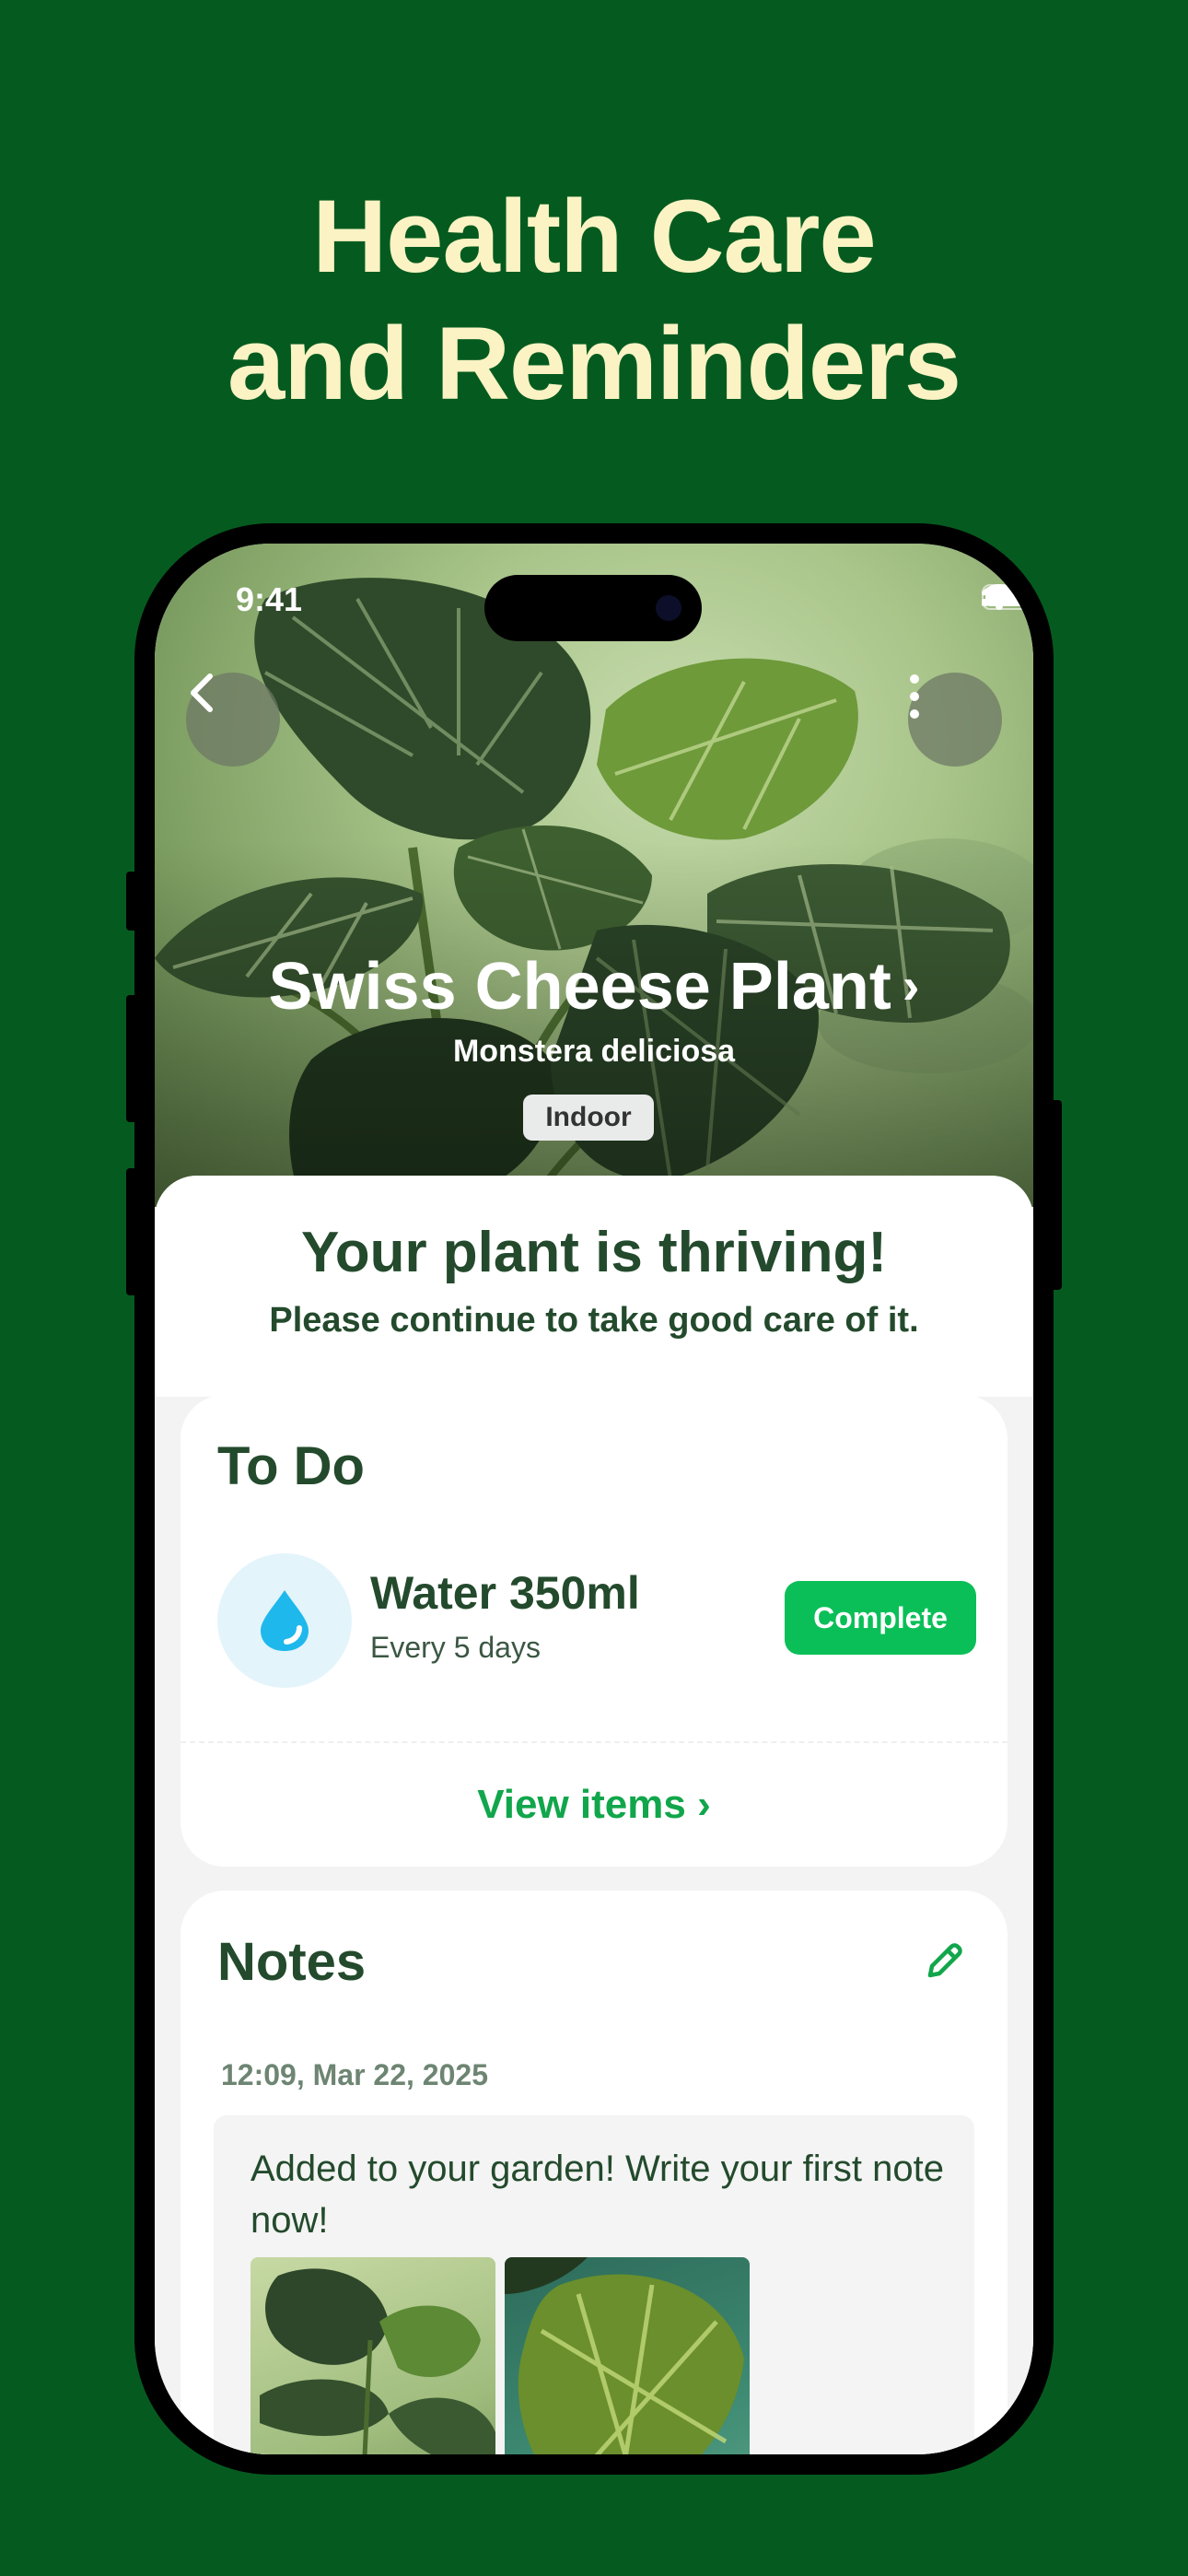  What do you see at coordinates (579, 987) in the screenshot?
I see `plant-common-name: Swiss Cheese Plant` at bounding box center [579, 987].